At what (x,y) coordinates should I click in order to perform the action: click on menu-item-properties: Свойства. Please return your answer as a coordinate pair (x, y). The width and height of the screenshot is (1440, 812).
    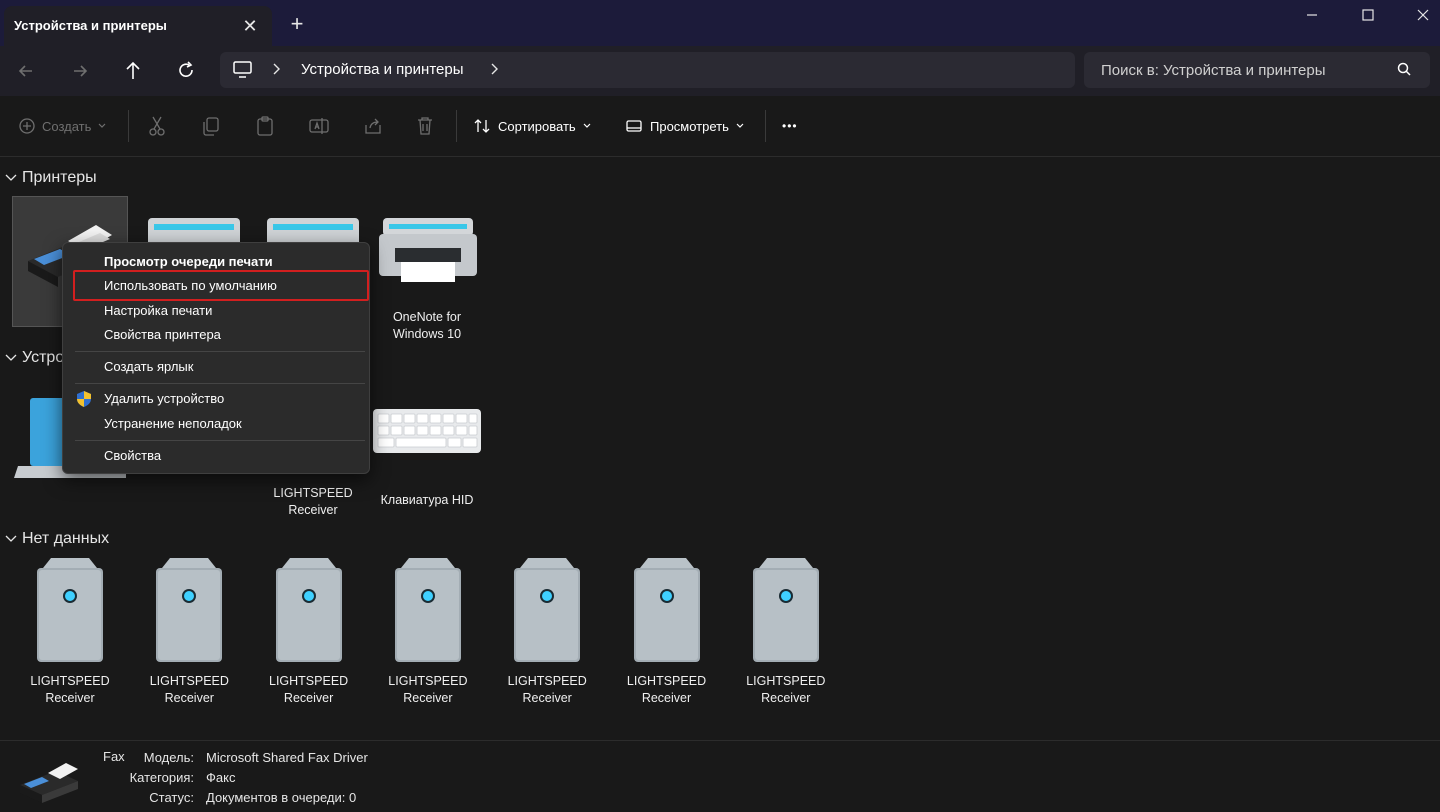
    Looking at the image, I should click on (132, 455).